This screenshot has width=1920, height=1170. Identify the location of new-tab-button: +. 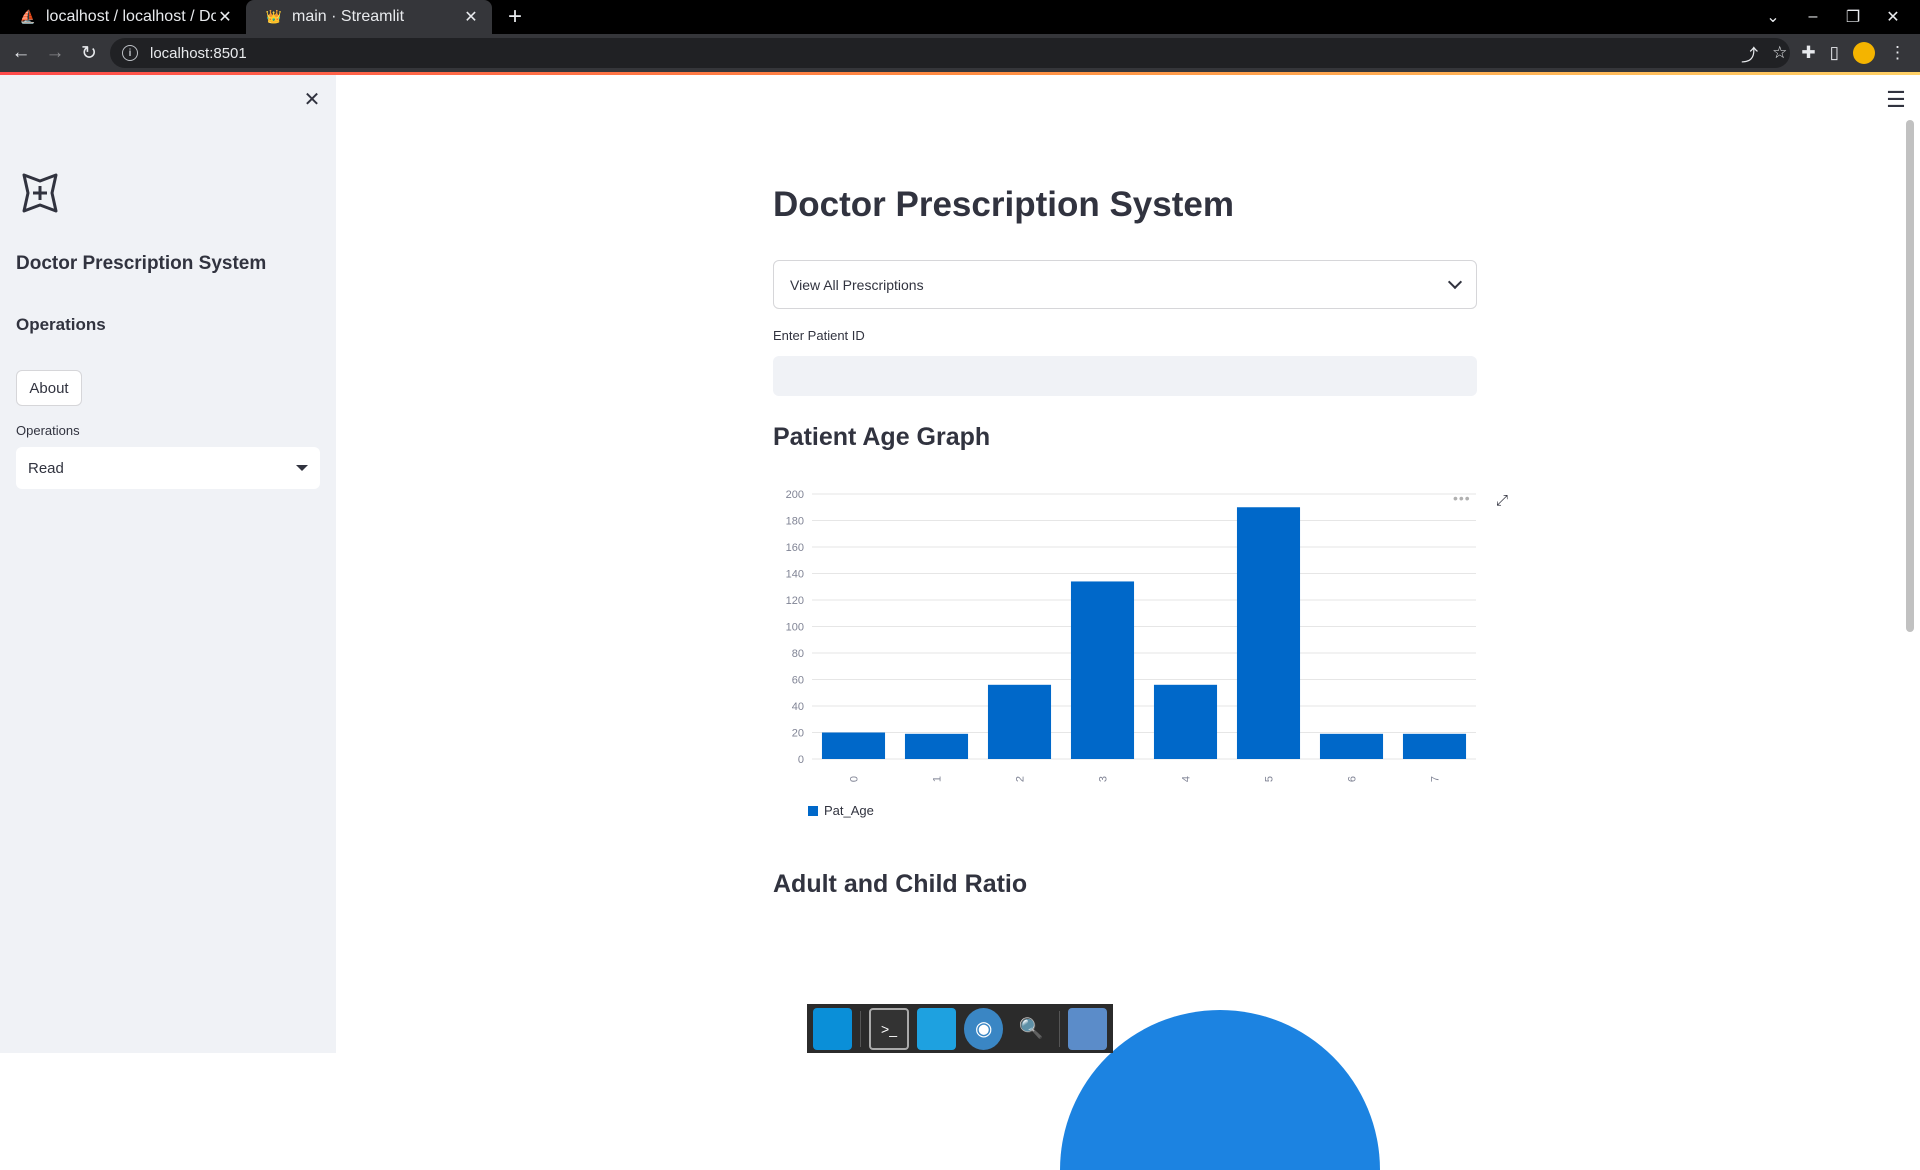
(515, 17).